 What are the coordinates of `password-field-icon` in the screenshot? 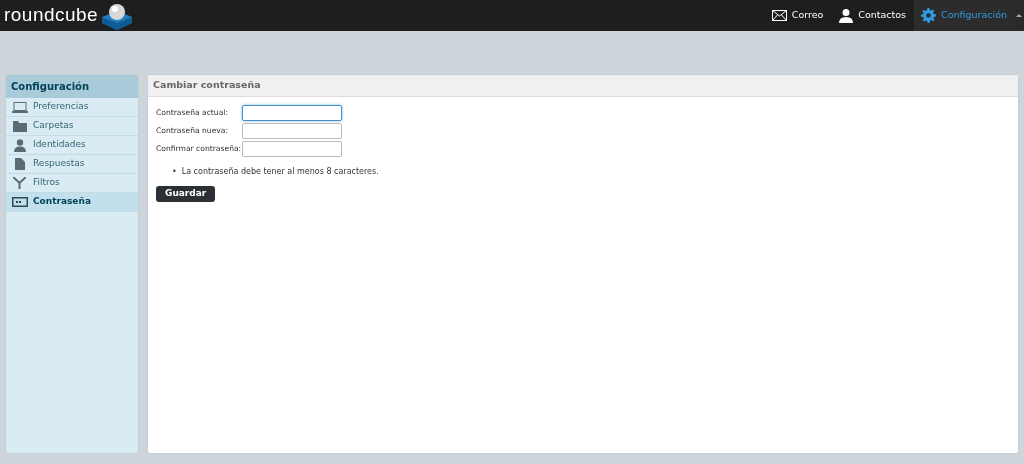 It's located at (19, 202).